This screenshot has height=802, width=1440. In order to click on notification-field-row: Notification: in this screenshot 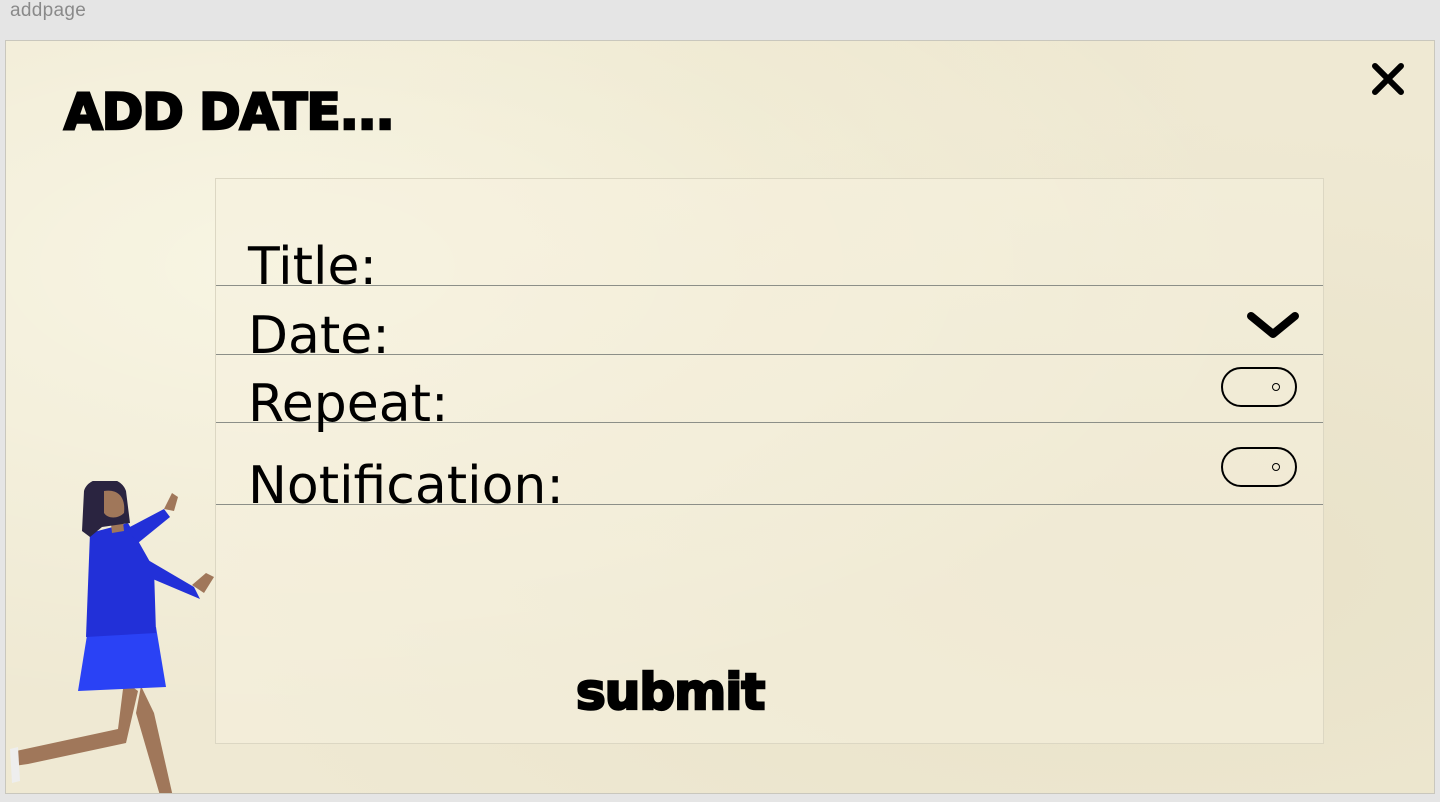, I will do `click(769, 467)`.